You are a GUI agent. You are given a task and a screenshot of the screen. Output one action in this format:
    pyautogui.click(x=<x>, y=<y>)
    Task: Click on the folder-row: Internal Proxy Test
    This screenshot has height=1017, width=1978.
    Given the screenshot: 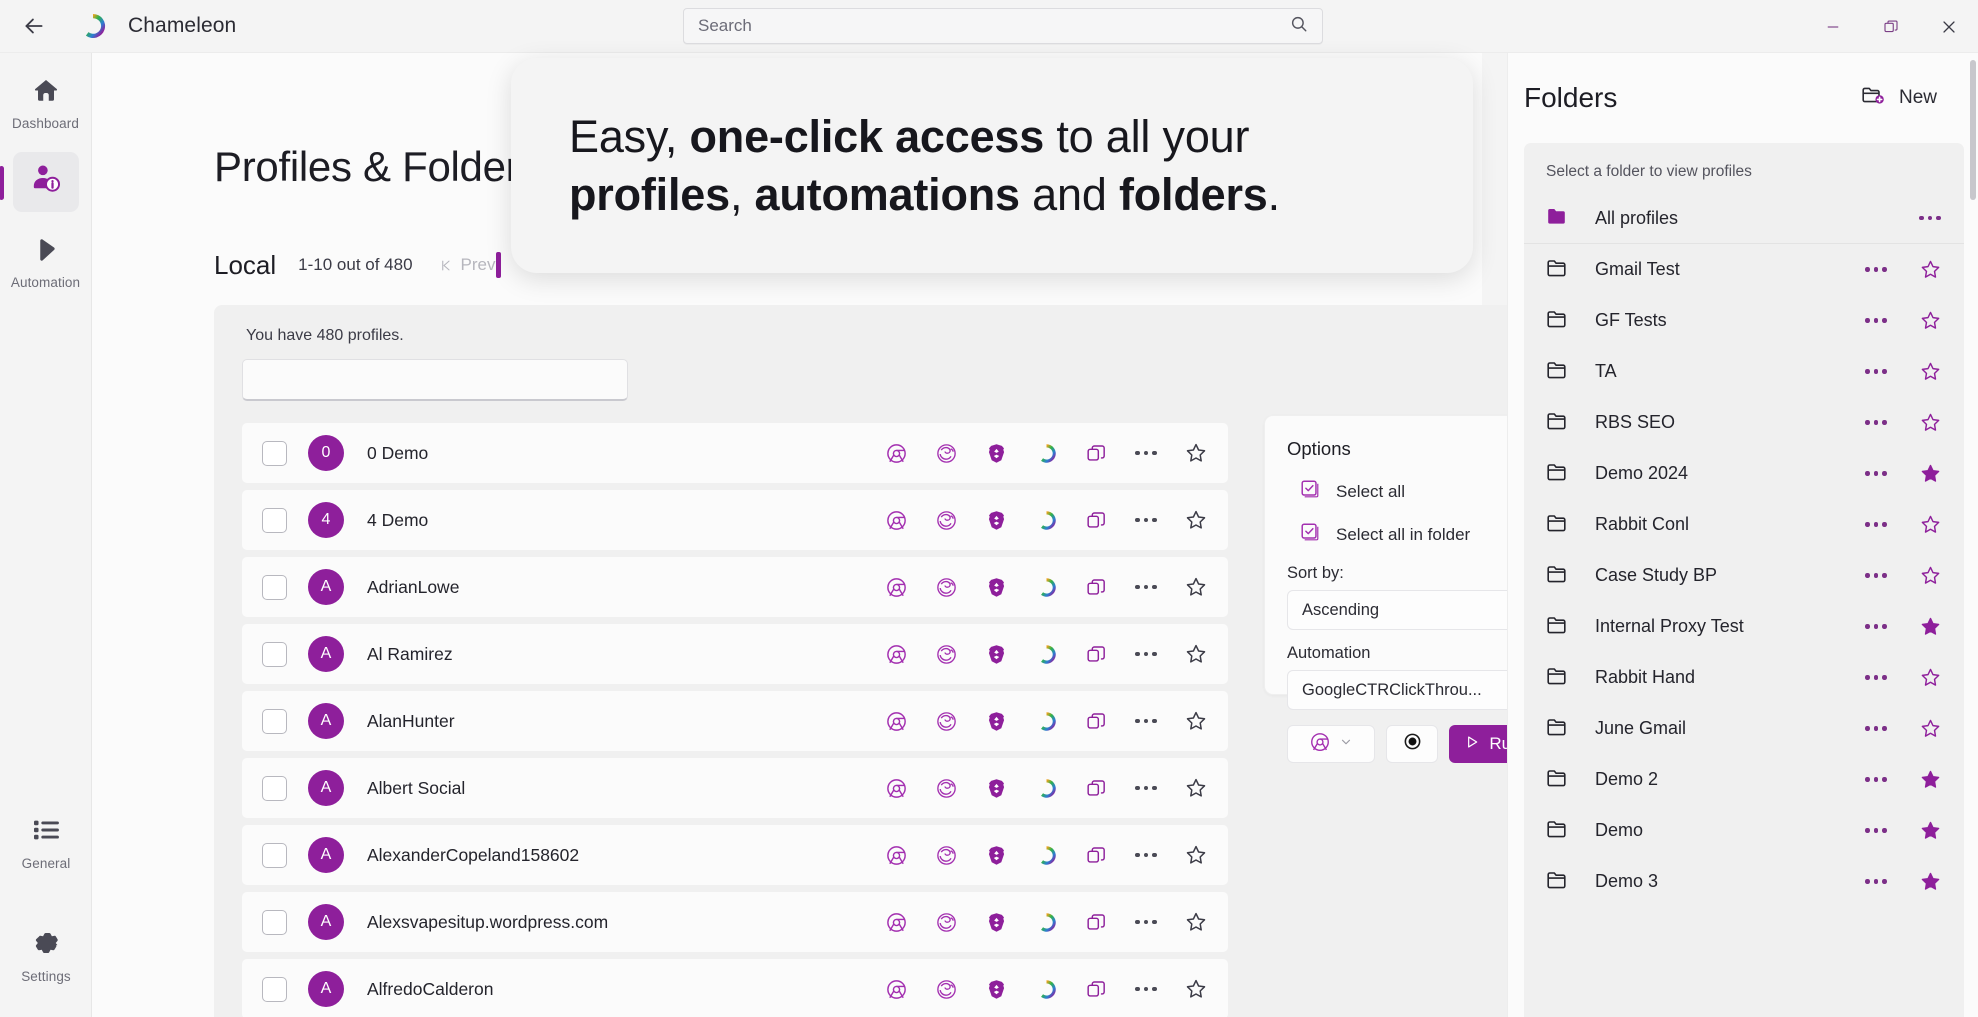 What is the action you would take?
    pyautogui.click(x=1744, y=626)
    